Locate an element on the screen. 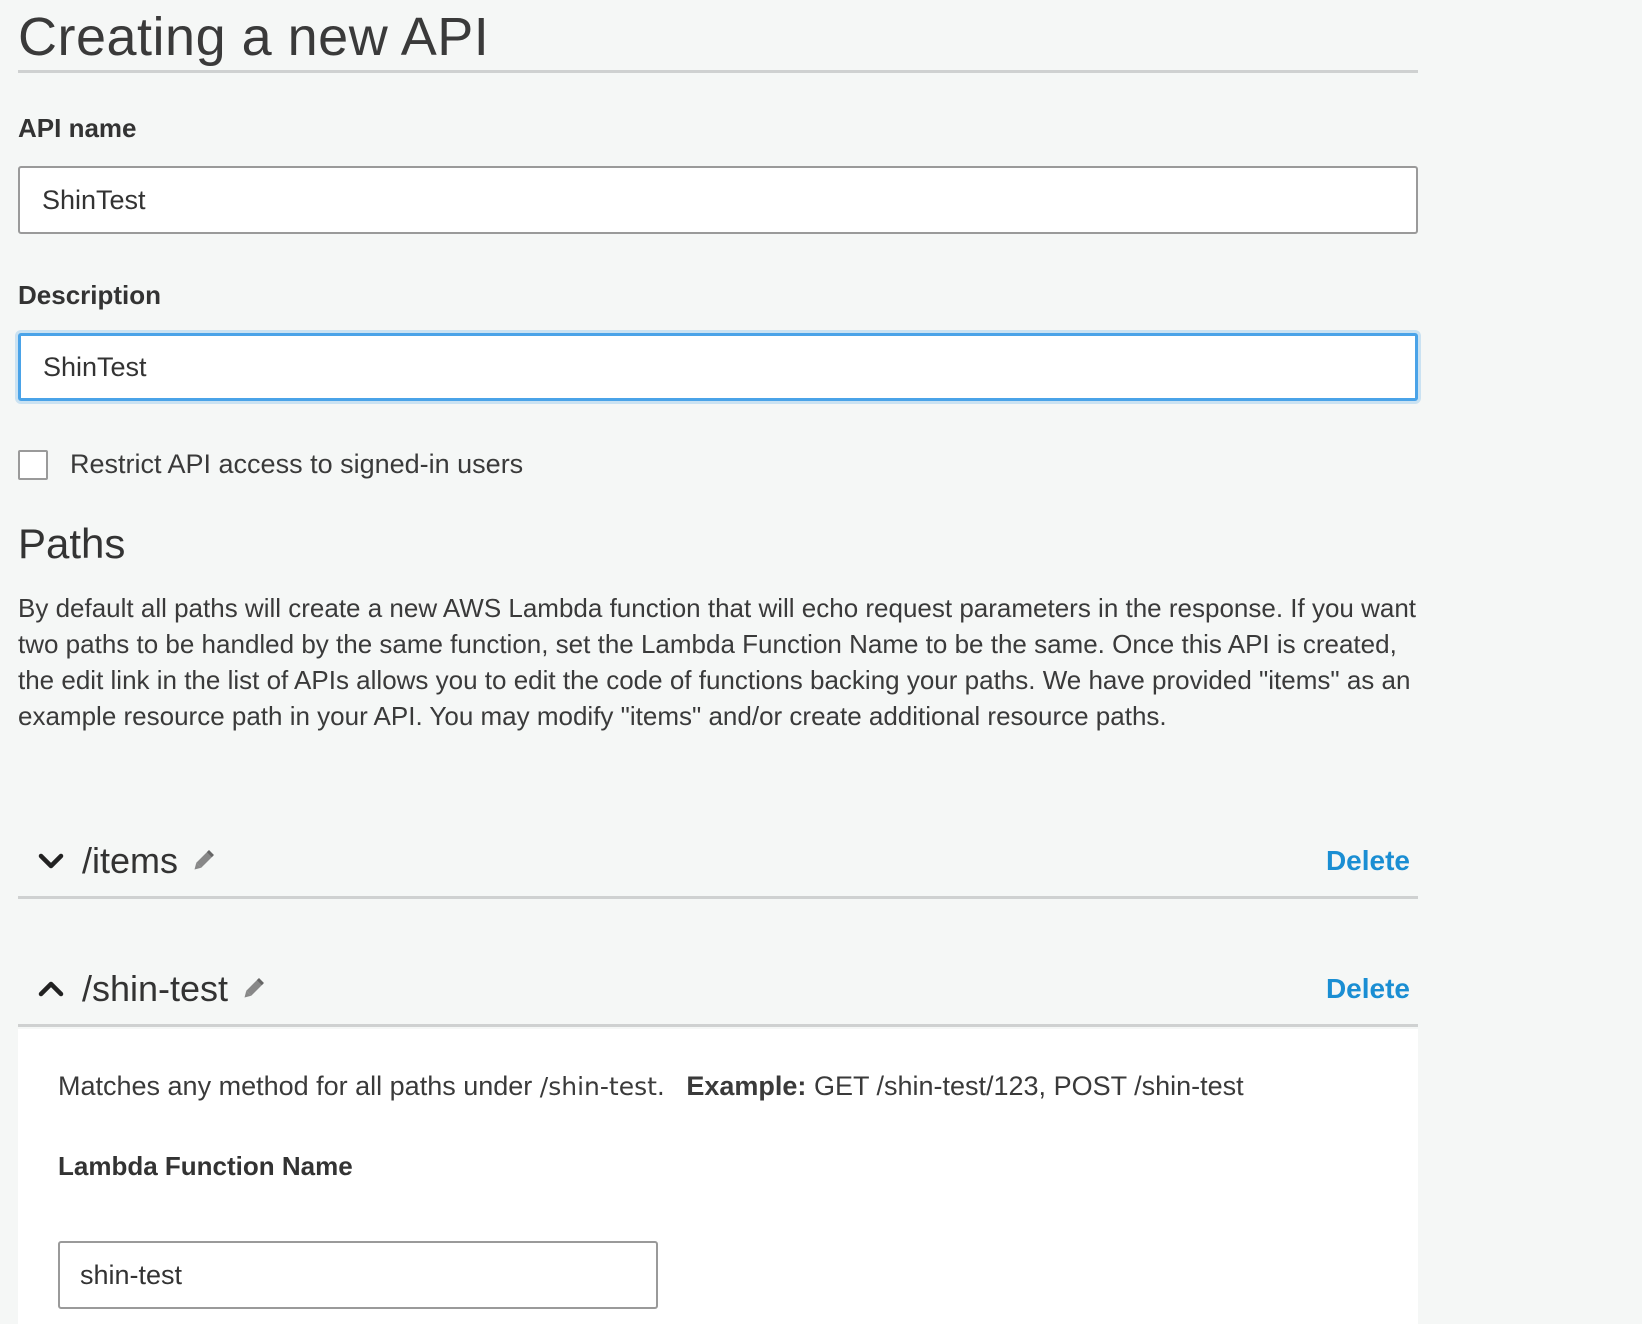 The image size is (1642, 1324). restrict-access-checkbox is located at coordinates (33, 464).